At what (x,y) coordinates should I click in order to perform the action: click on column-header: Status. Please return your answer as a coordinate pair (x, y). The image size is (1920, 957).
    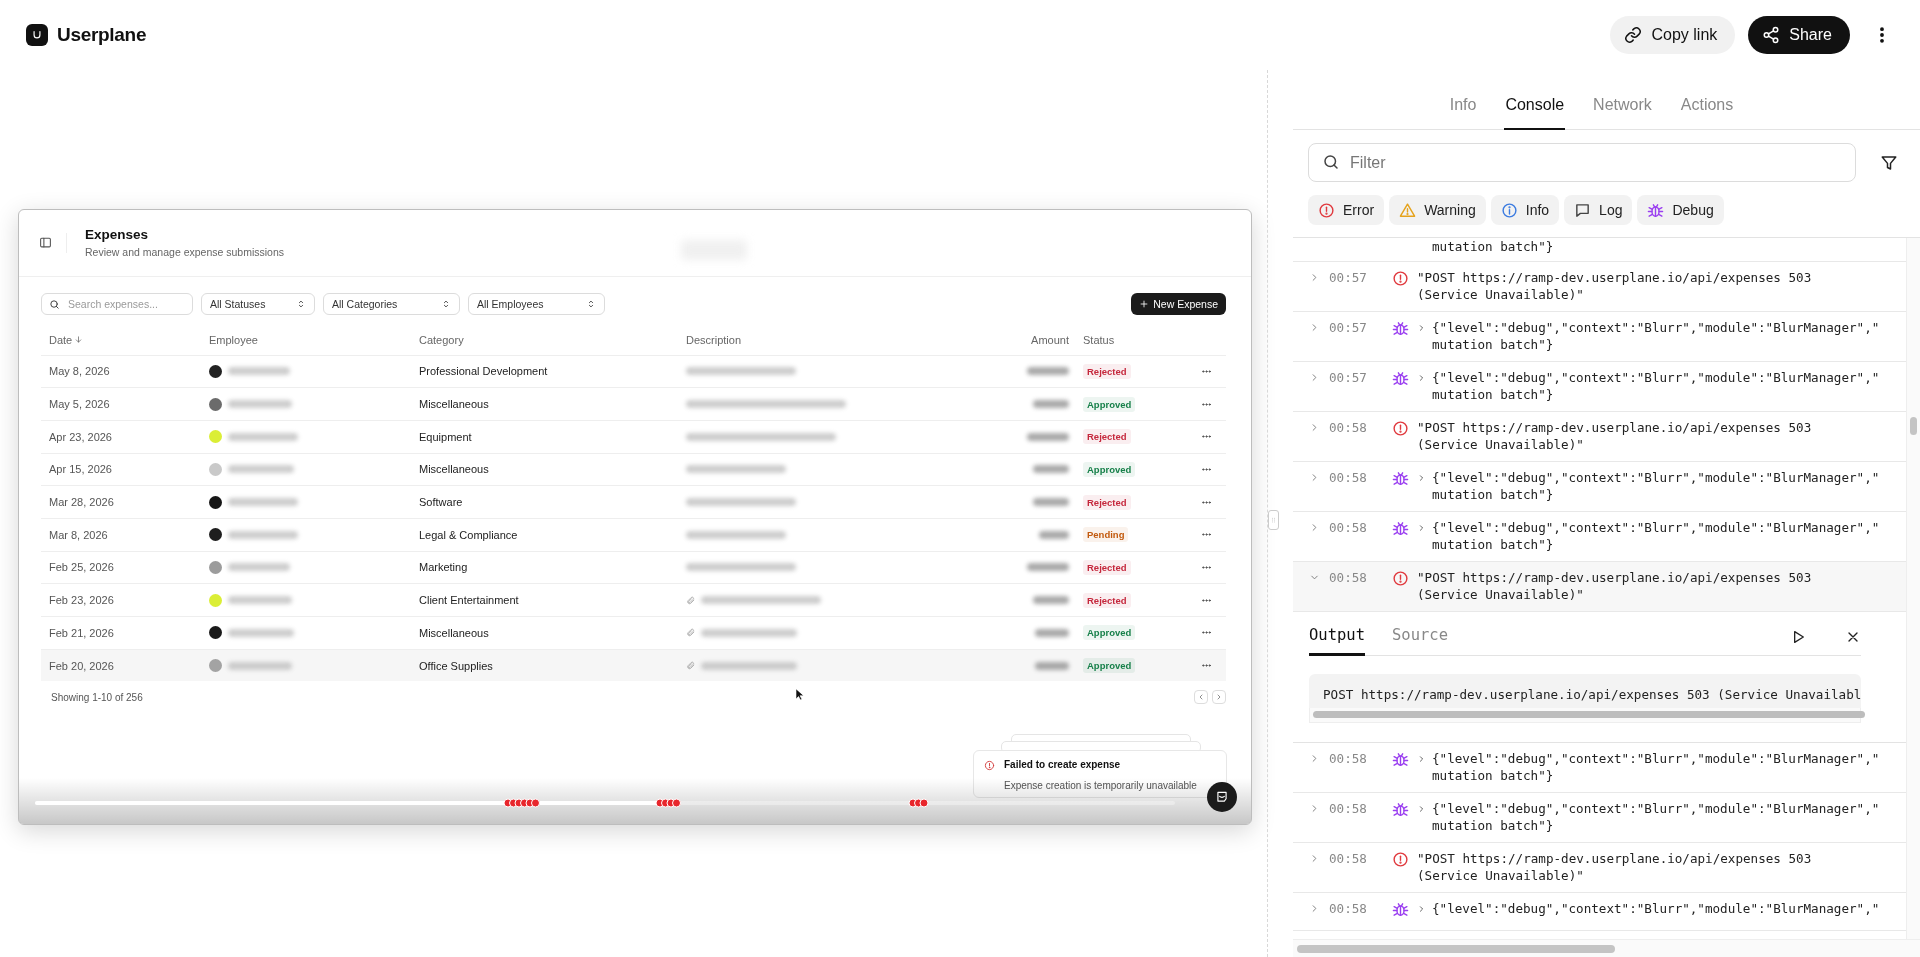
    Looking at the image, I should click on (1127, 339).